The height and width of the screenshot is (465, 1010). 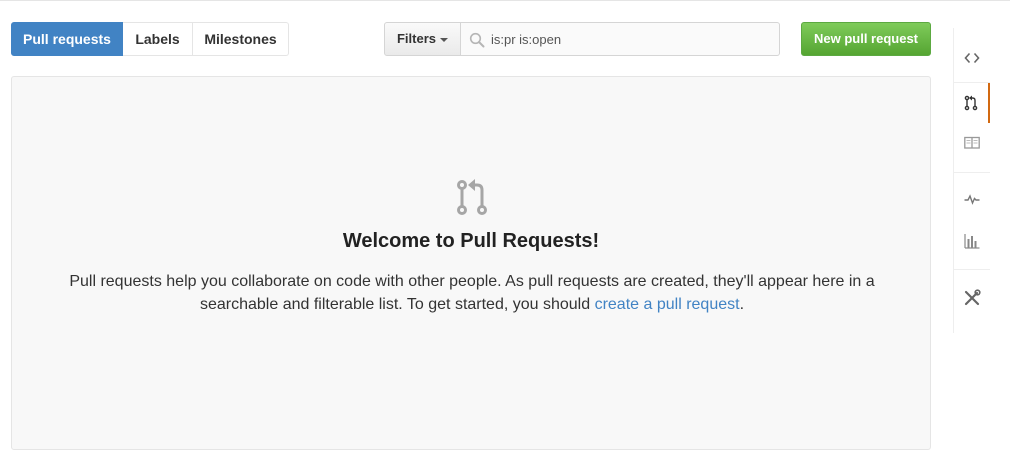 I want to click on sidebar-item-code, so click(x=972, y=58).